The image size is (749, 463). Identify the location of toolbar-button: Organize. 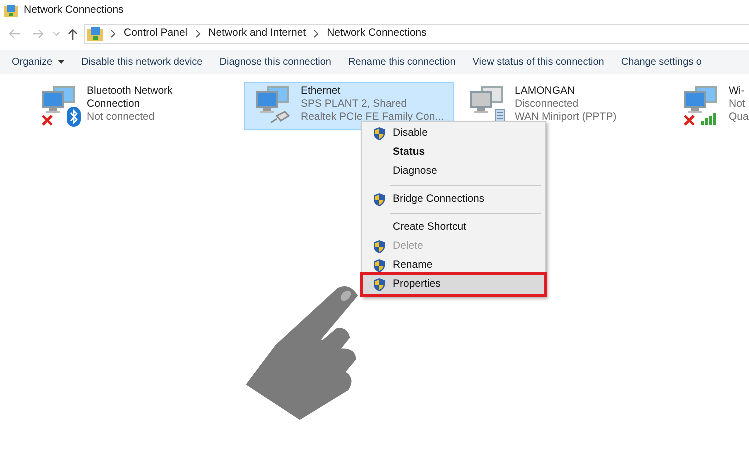
(38, 62).